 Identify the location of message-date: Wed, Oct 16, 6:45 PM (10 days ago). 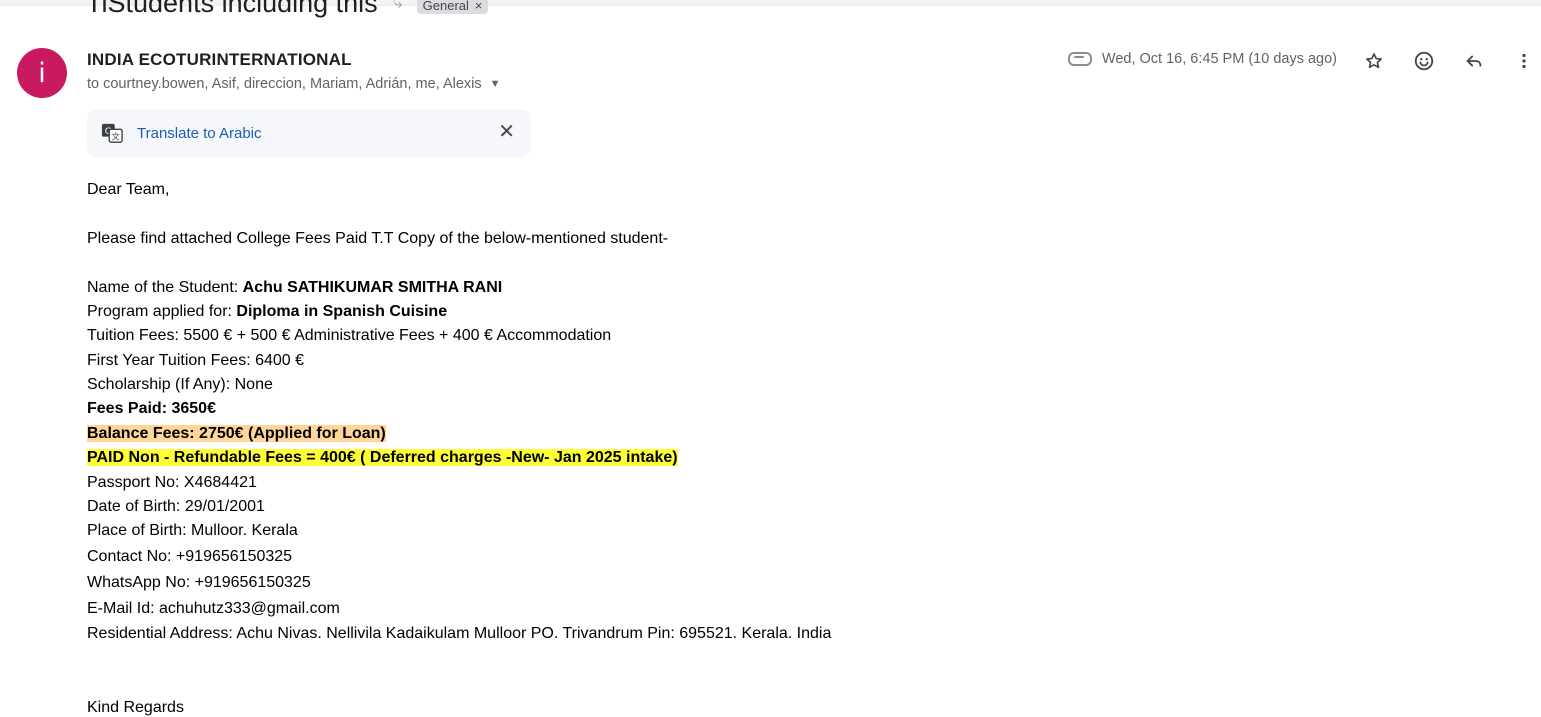
(1219, 59).